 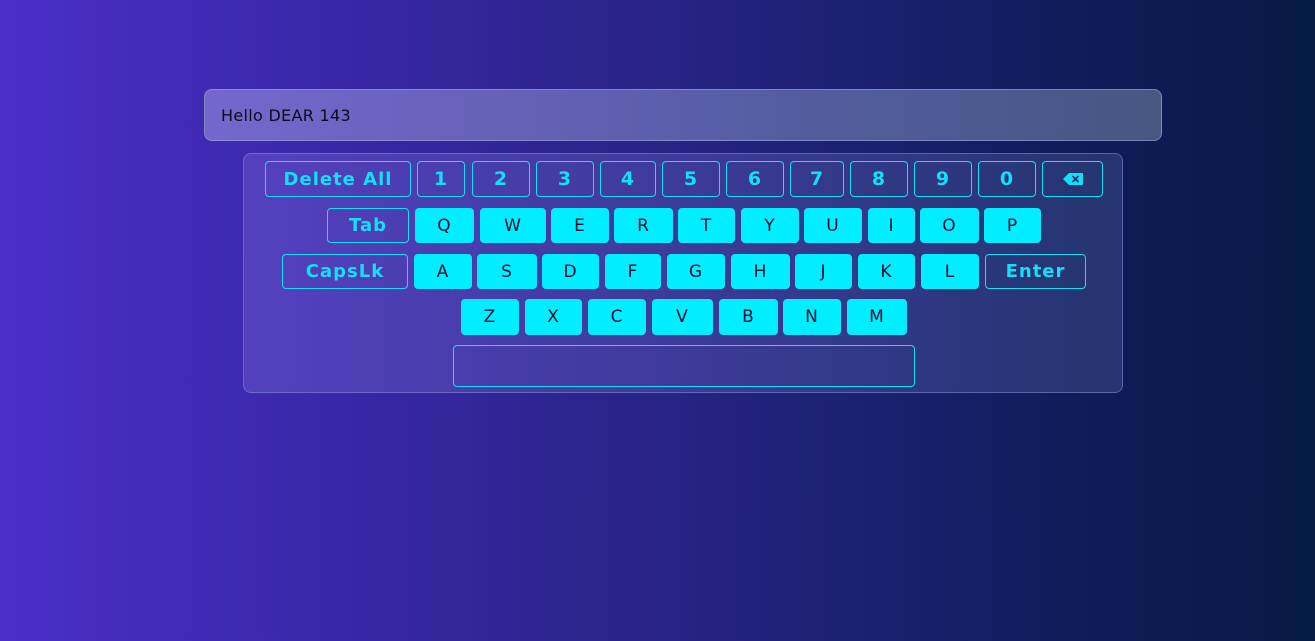 What do you see at coordinates (833, 225) in the screenshot?
I see `key-u: U` at bounding box center [833, 225].